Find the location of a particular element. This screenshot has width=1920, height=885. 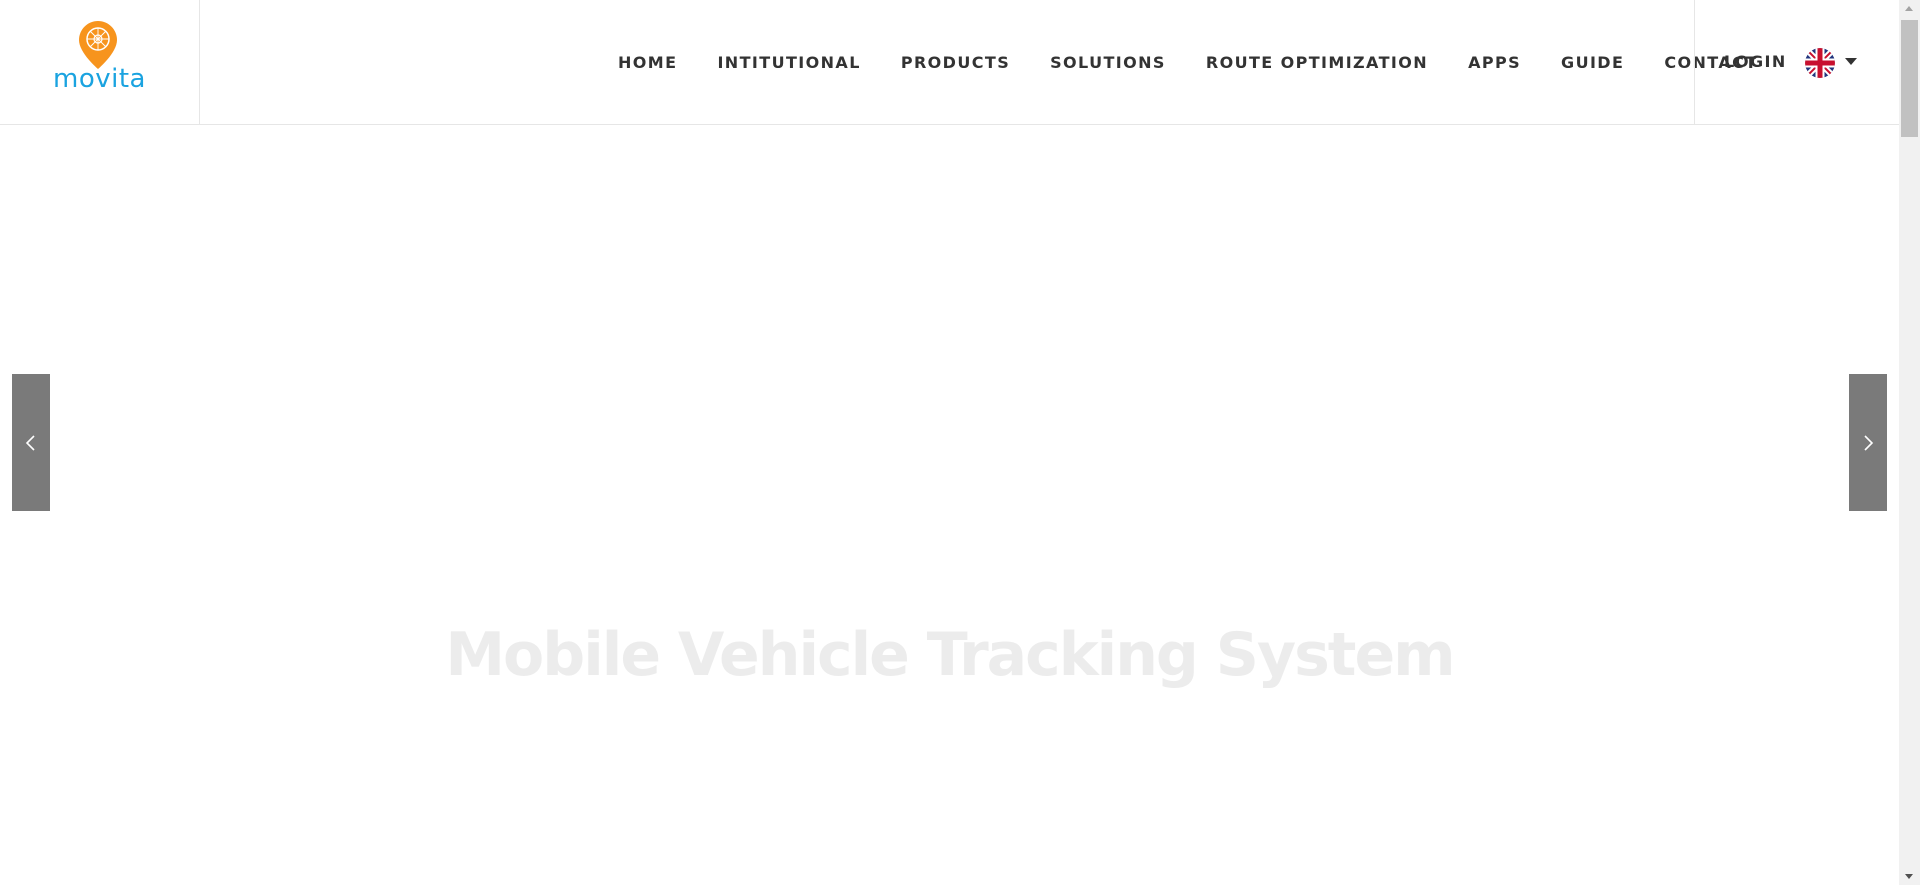

language-selector is located at coordinates (1835, 64).